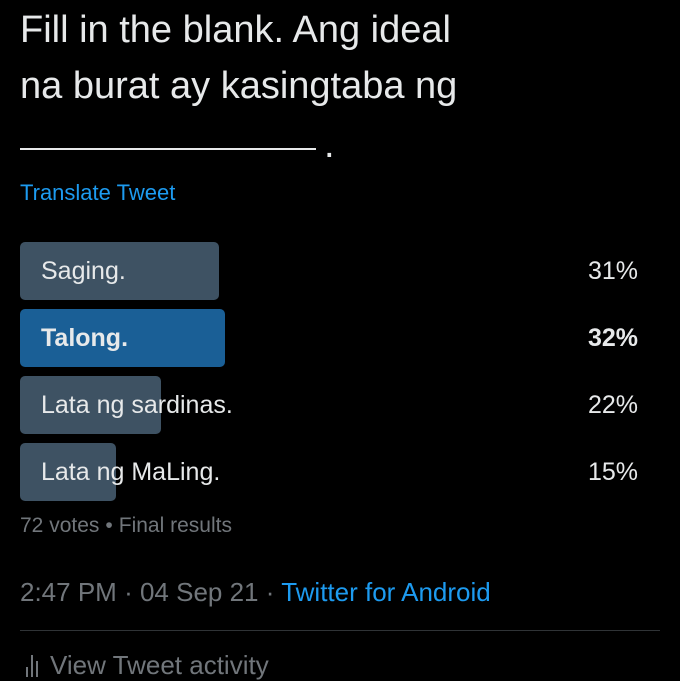 The height and width of the screenshot is (681, 680). What do you see at coordinates (239, 86) in the screenshot?
I see `tweet-text-line-2: na burat ay kasingtaba ng` at bounding box center [239, 86].